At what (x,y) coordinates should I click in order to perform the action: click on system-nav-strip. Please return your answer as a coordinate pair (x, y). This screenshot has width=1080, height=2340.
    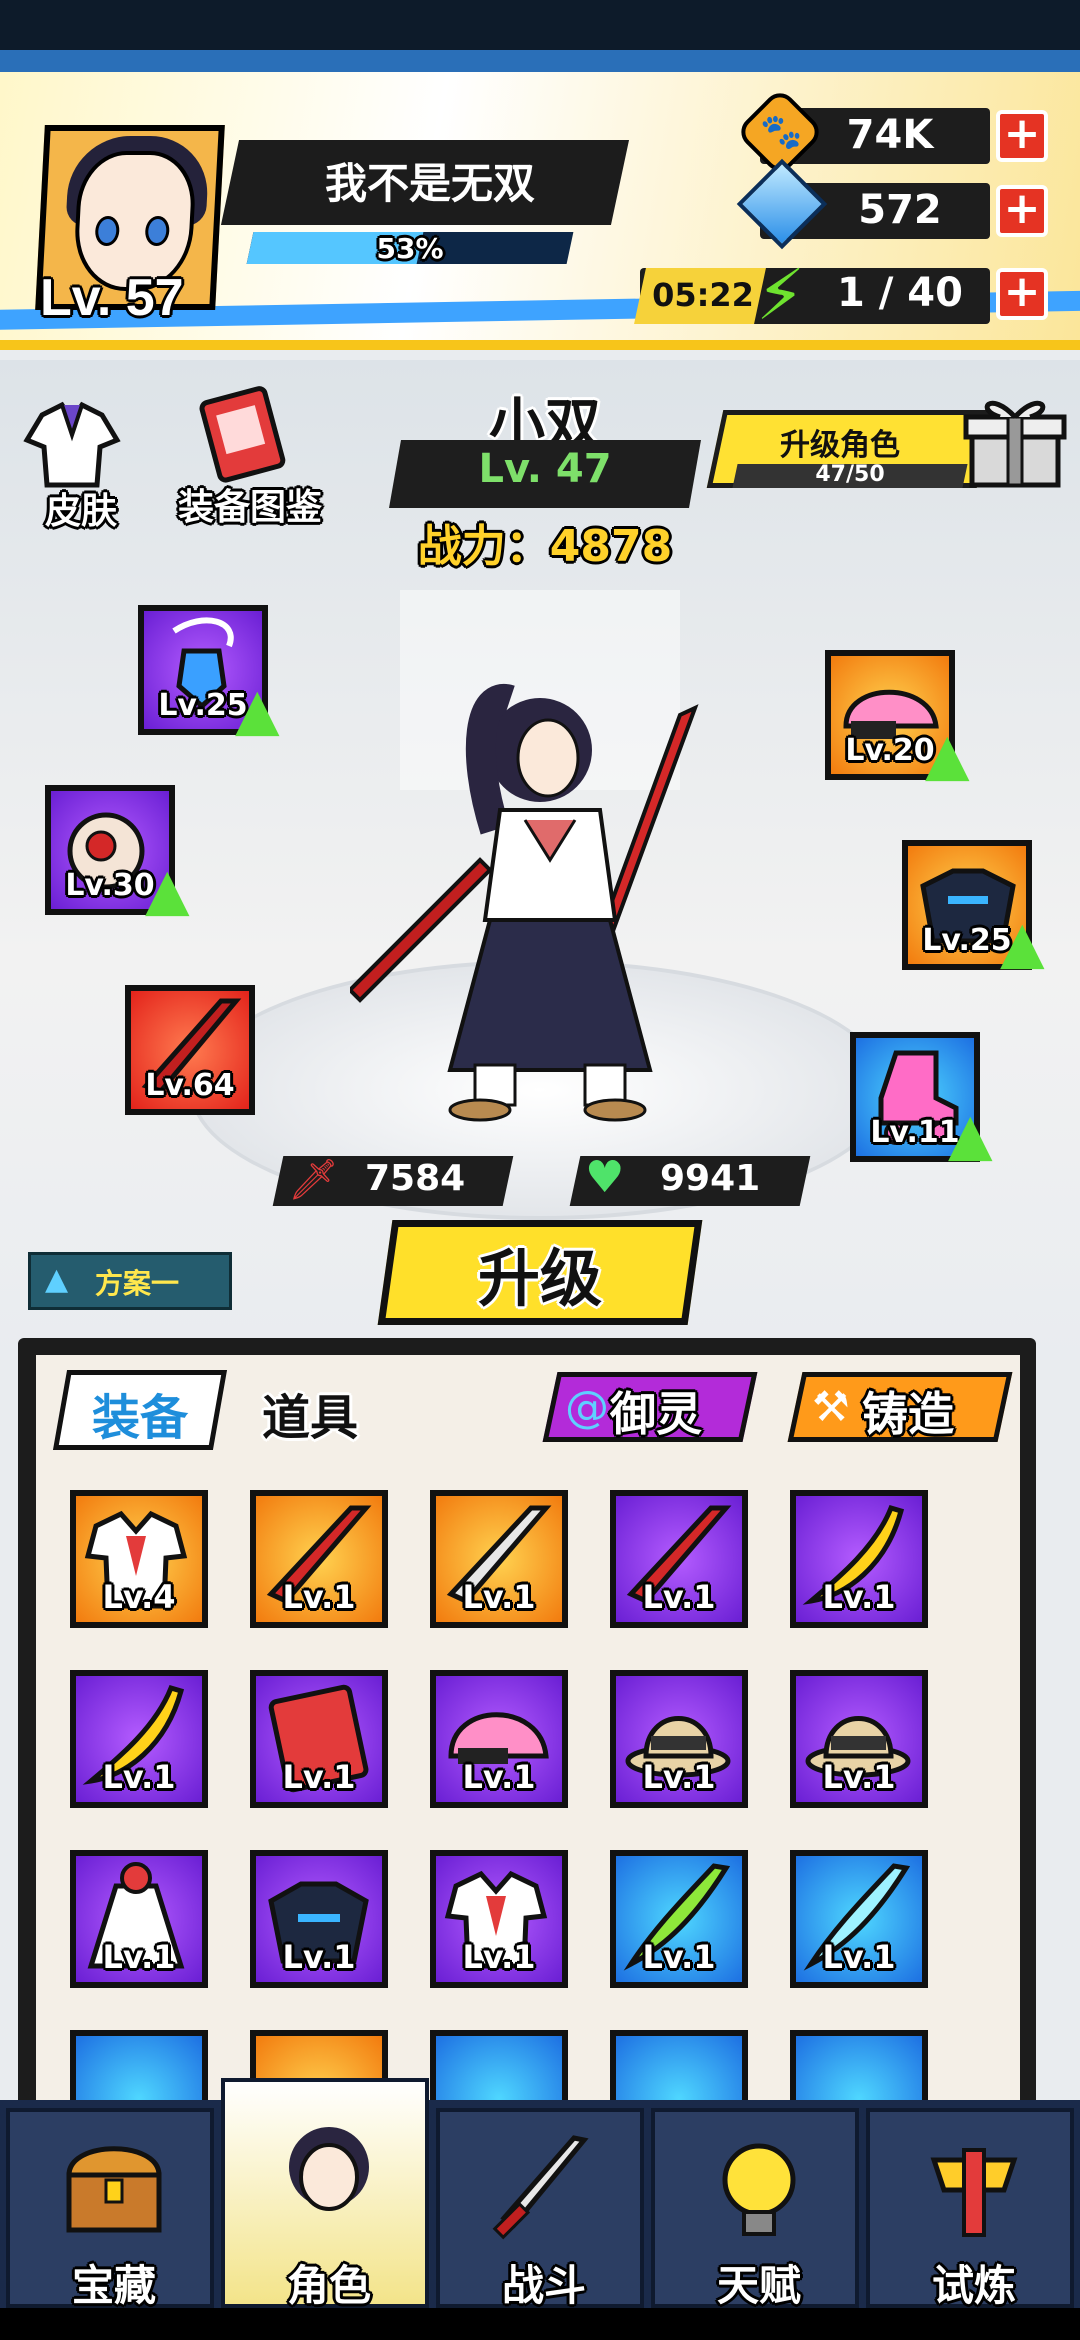
    Looking at the image, I should click on (540, 2324).